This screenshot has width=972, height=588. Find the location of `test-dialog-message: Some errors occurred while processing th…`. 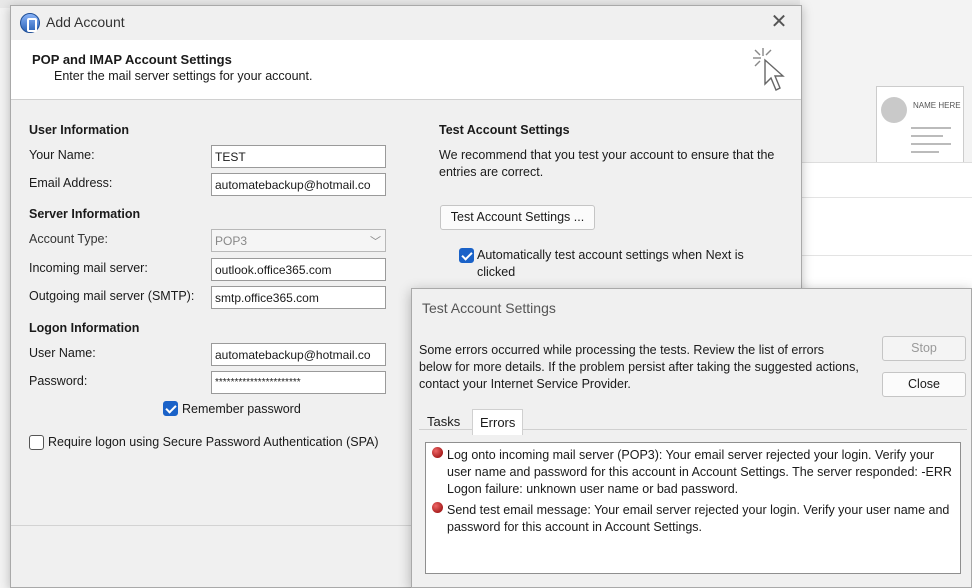

test-dialog-message: Some errors occurred while processing th… is located at coordinates (639, 367).